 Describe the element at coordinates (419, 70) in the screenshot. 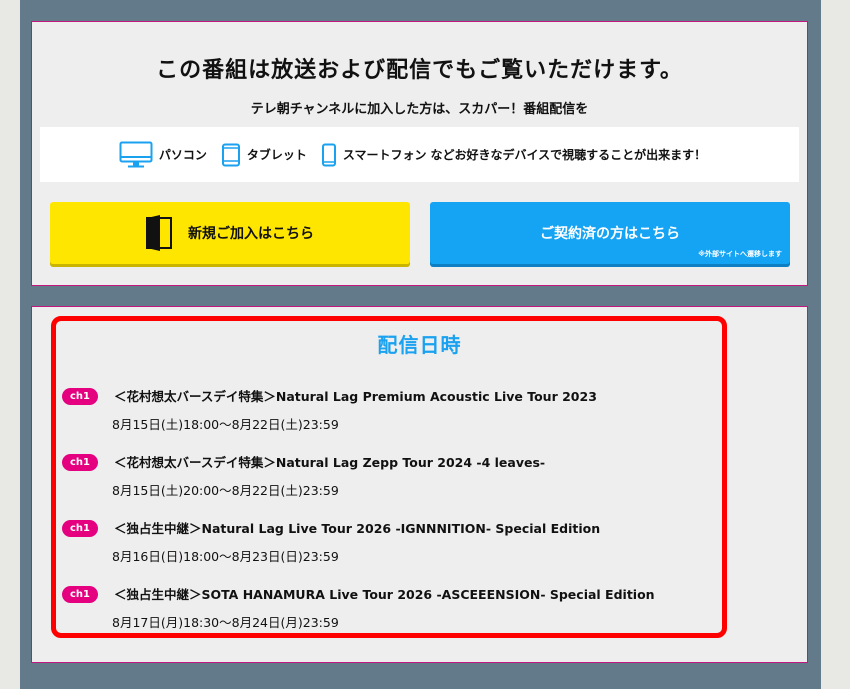

I see `promo-headline: この番組は放送および配信でもご覧いただけます。` at that location.